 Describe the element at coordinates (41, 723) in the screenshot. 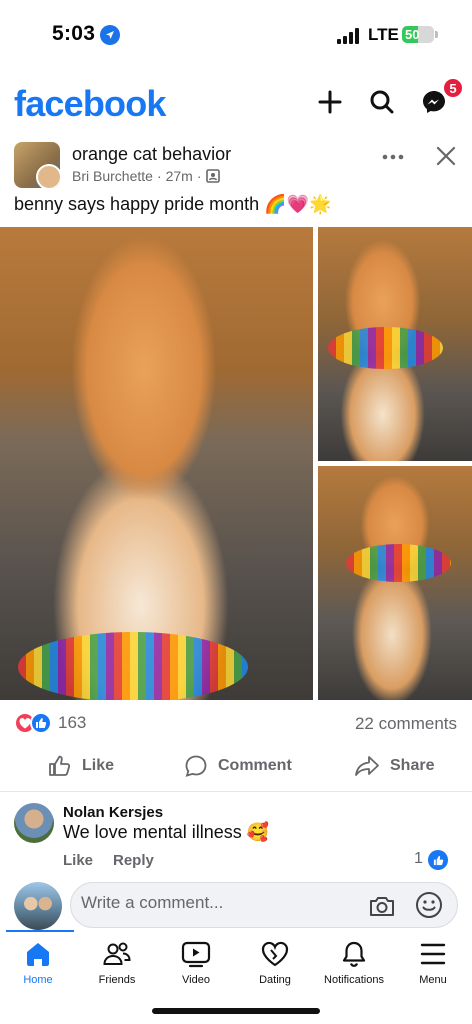

I see `like-reaction-icon` at that location.